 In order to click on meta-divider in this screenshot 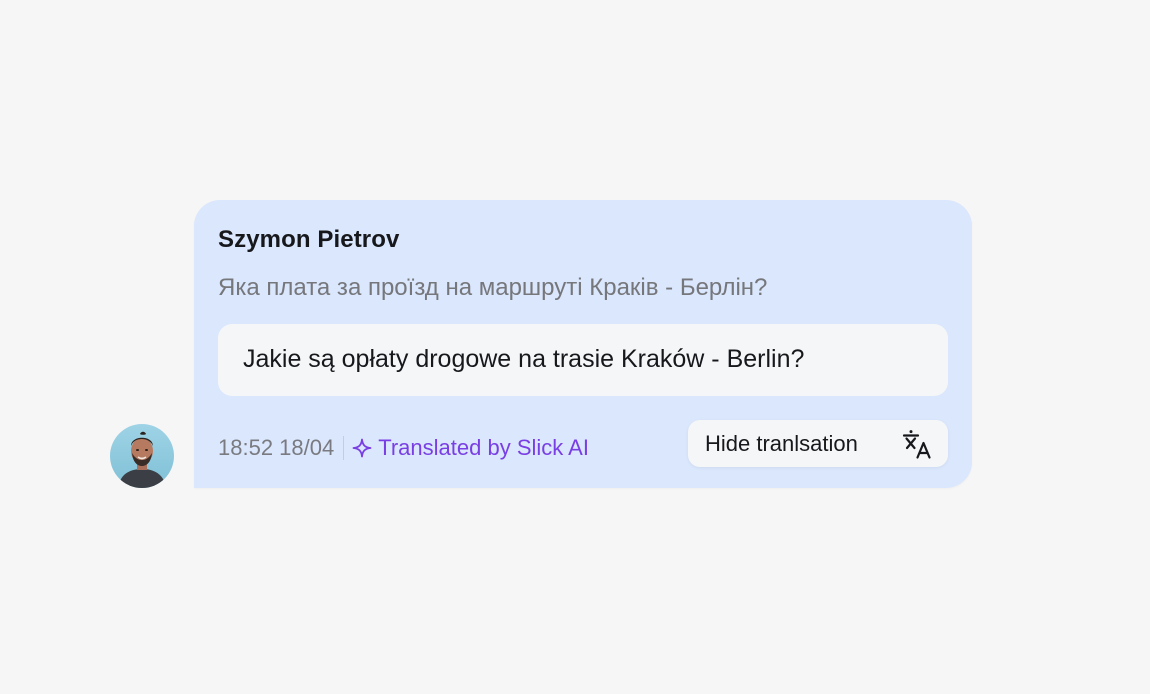, I will do `click(344, 448)`.